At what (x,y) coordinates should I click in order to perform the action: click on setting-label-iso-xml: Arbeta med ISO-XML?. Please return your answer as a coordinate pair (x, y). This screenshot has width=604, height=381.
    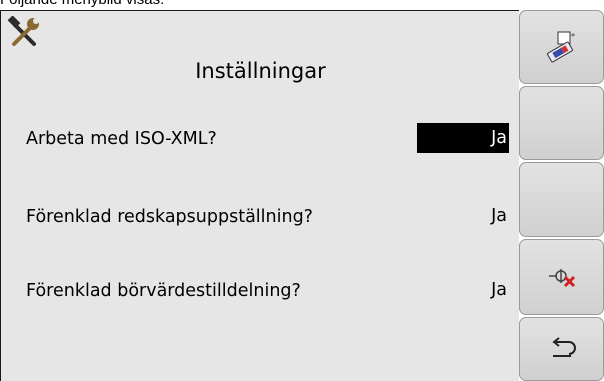
    Looking at the image, I should click on (121, 139).